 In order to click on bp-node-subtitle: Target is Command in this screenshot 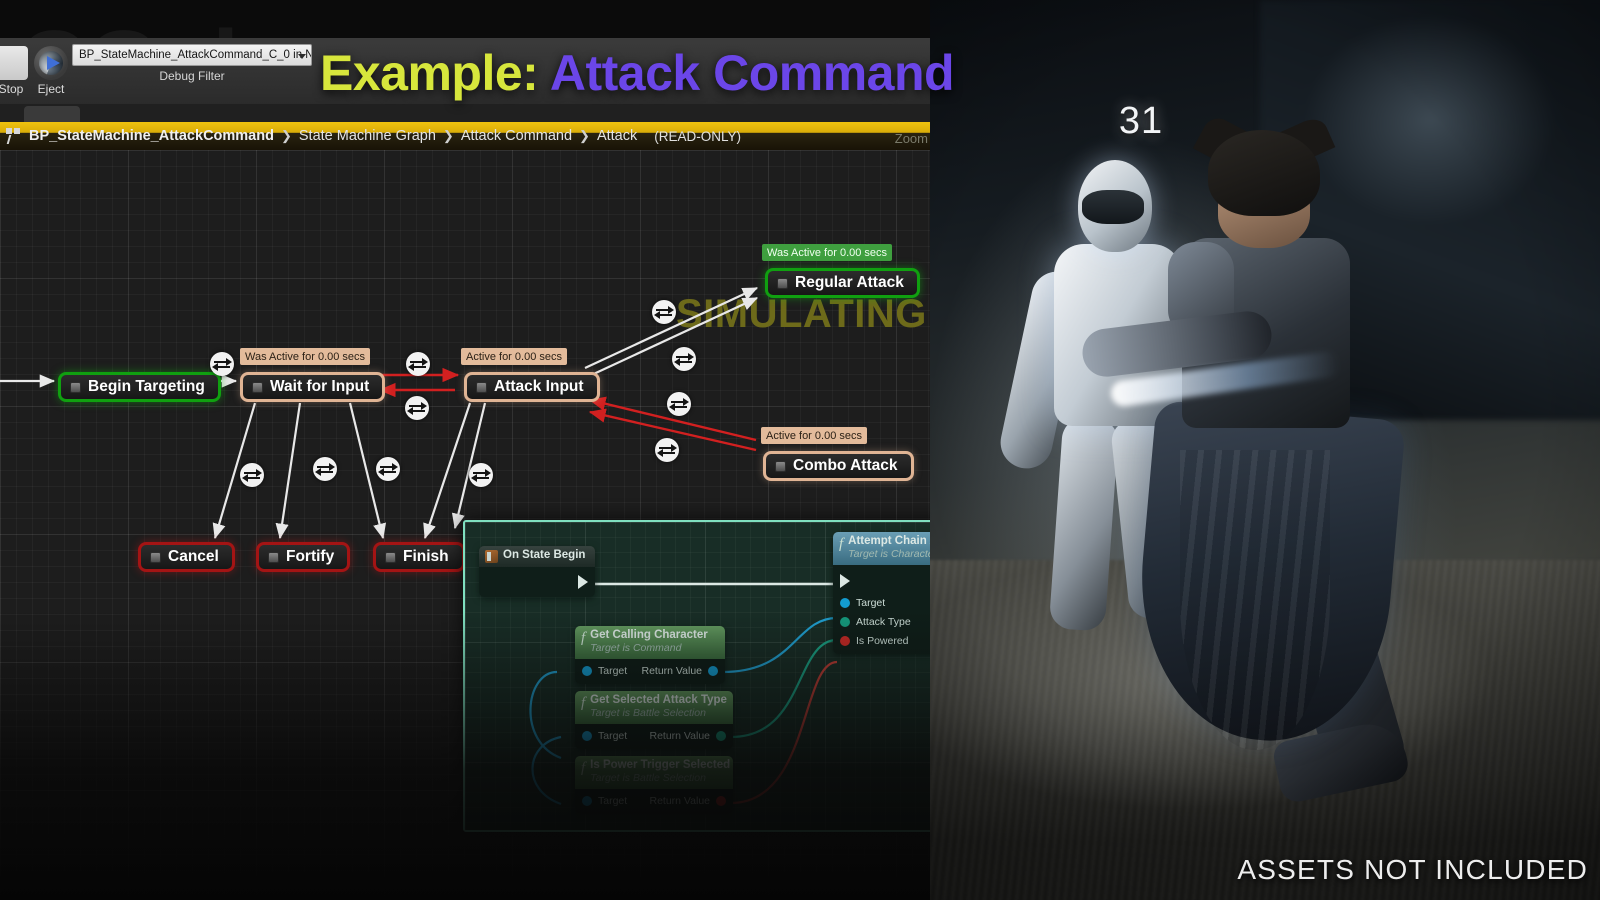, I will do `click(636, 648)`.